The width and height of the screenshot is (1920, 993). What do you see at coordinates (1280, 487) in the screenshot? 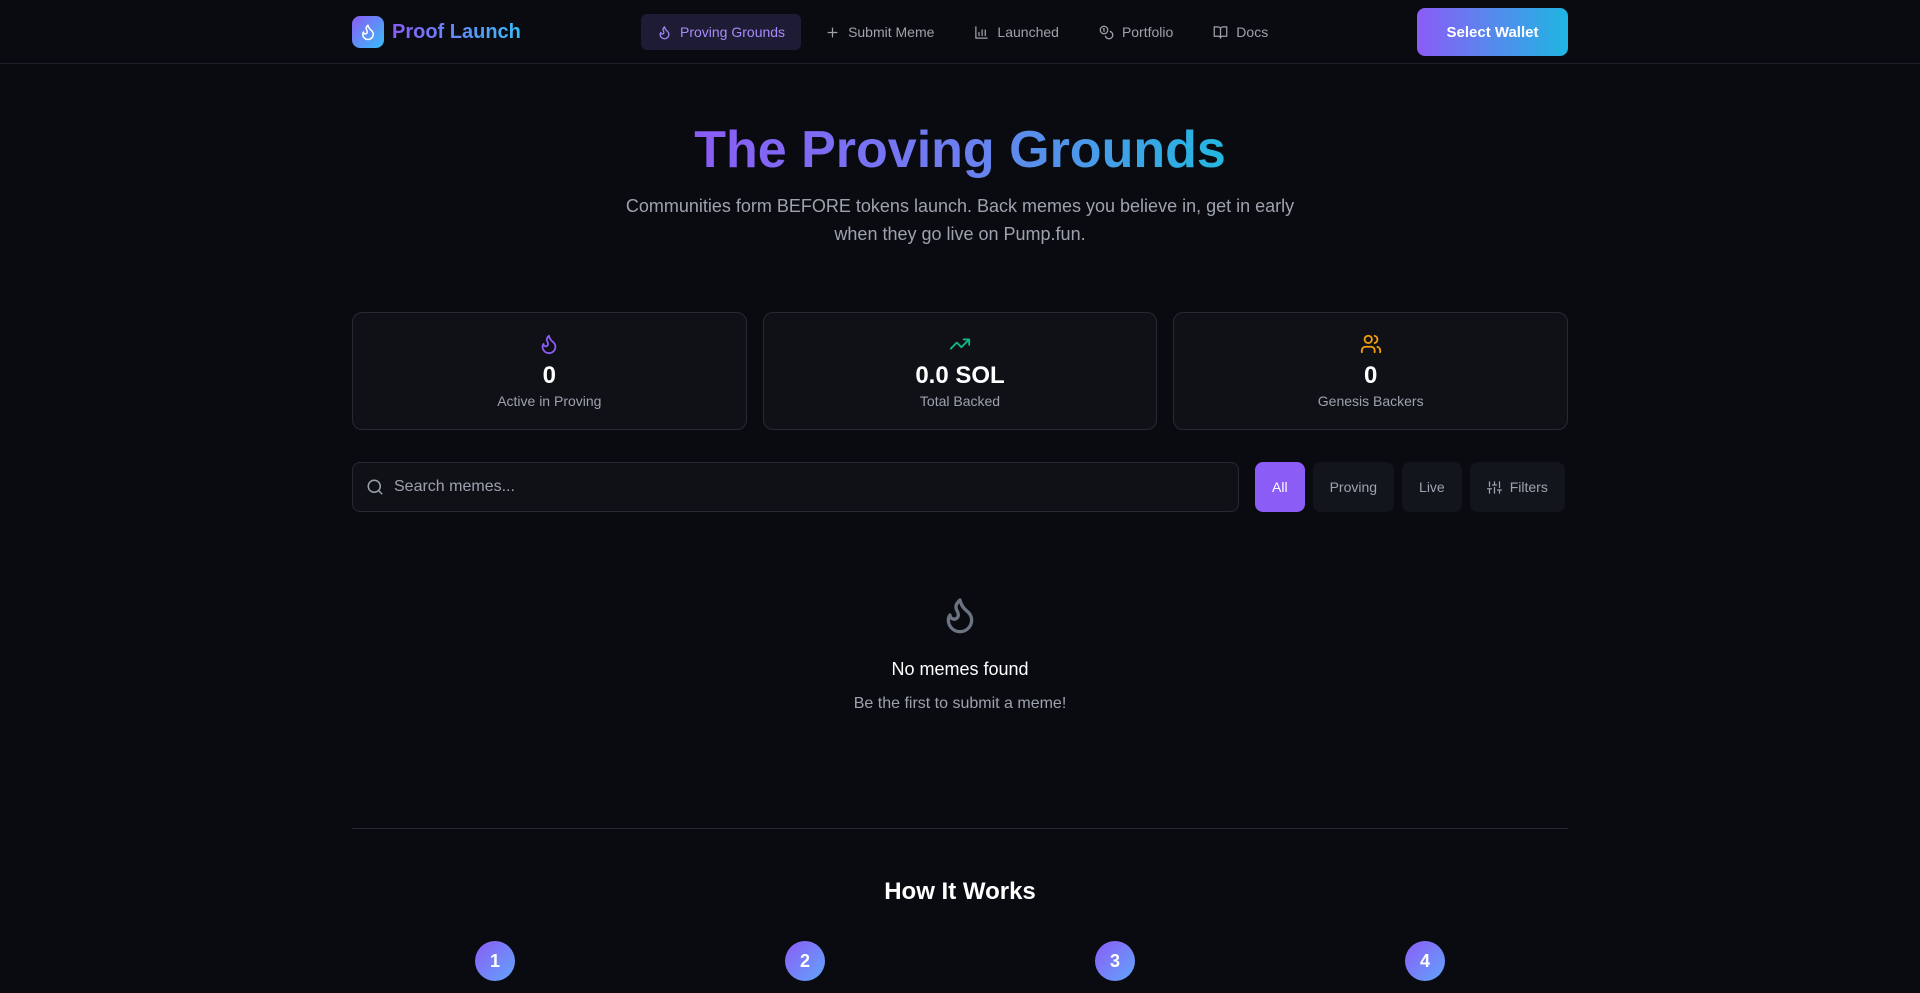
I see `filter-all-button: All` at bounding box center [1280, 487].